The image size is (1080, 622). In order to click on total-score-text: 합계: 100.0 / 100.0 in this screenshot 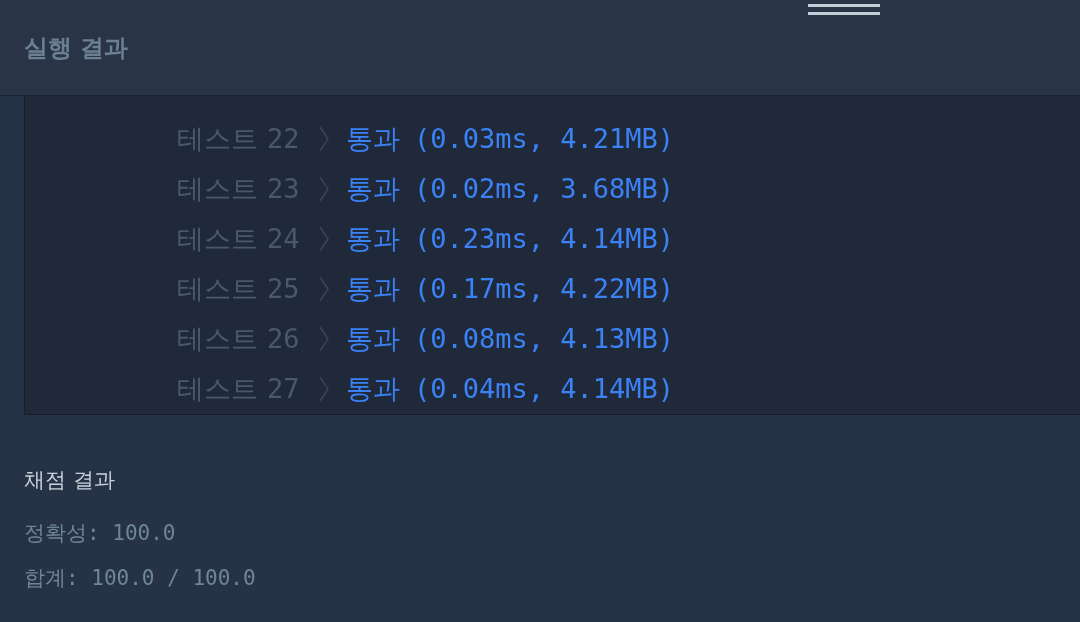, I will do `click(140, 578)`.